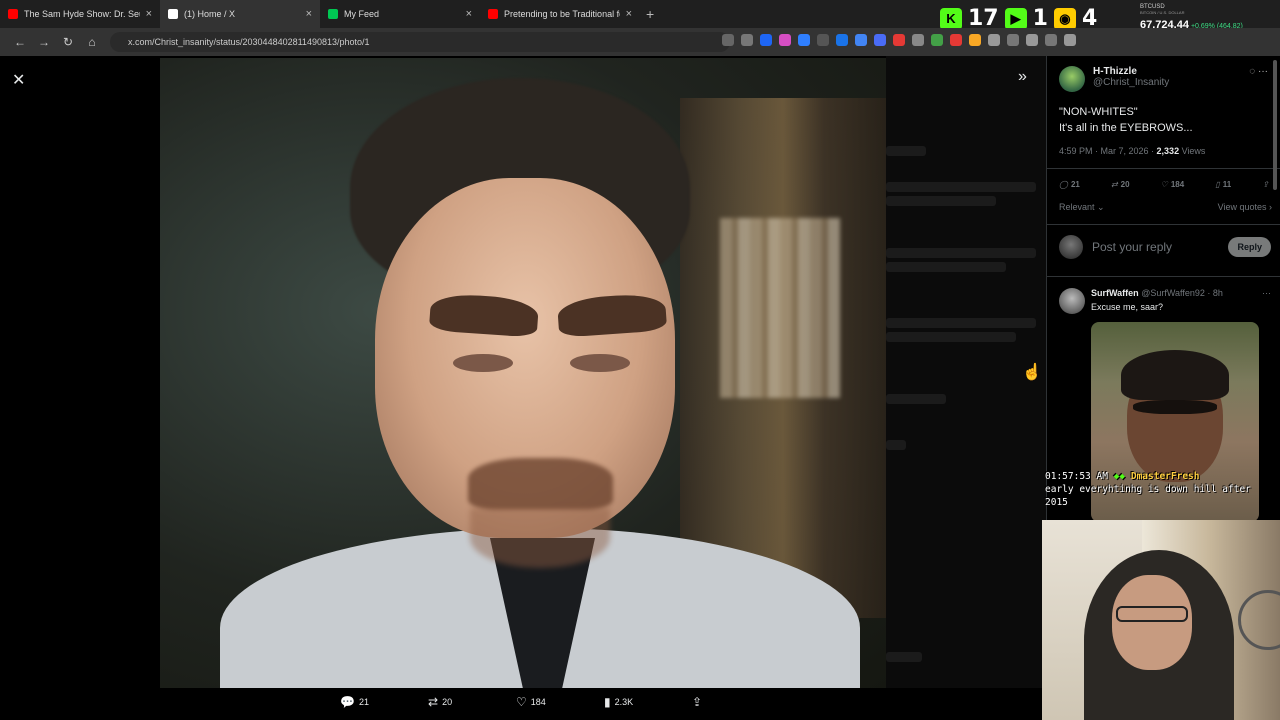  Describe the element at coordinates (538, 702) in the screenshot. I see `like-count: 184` at that location.